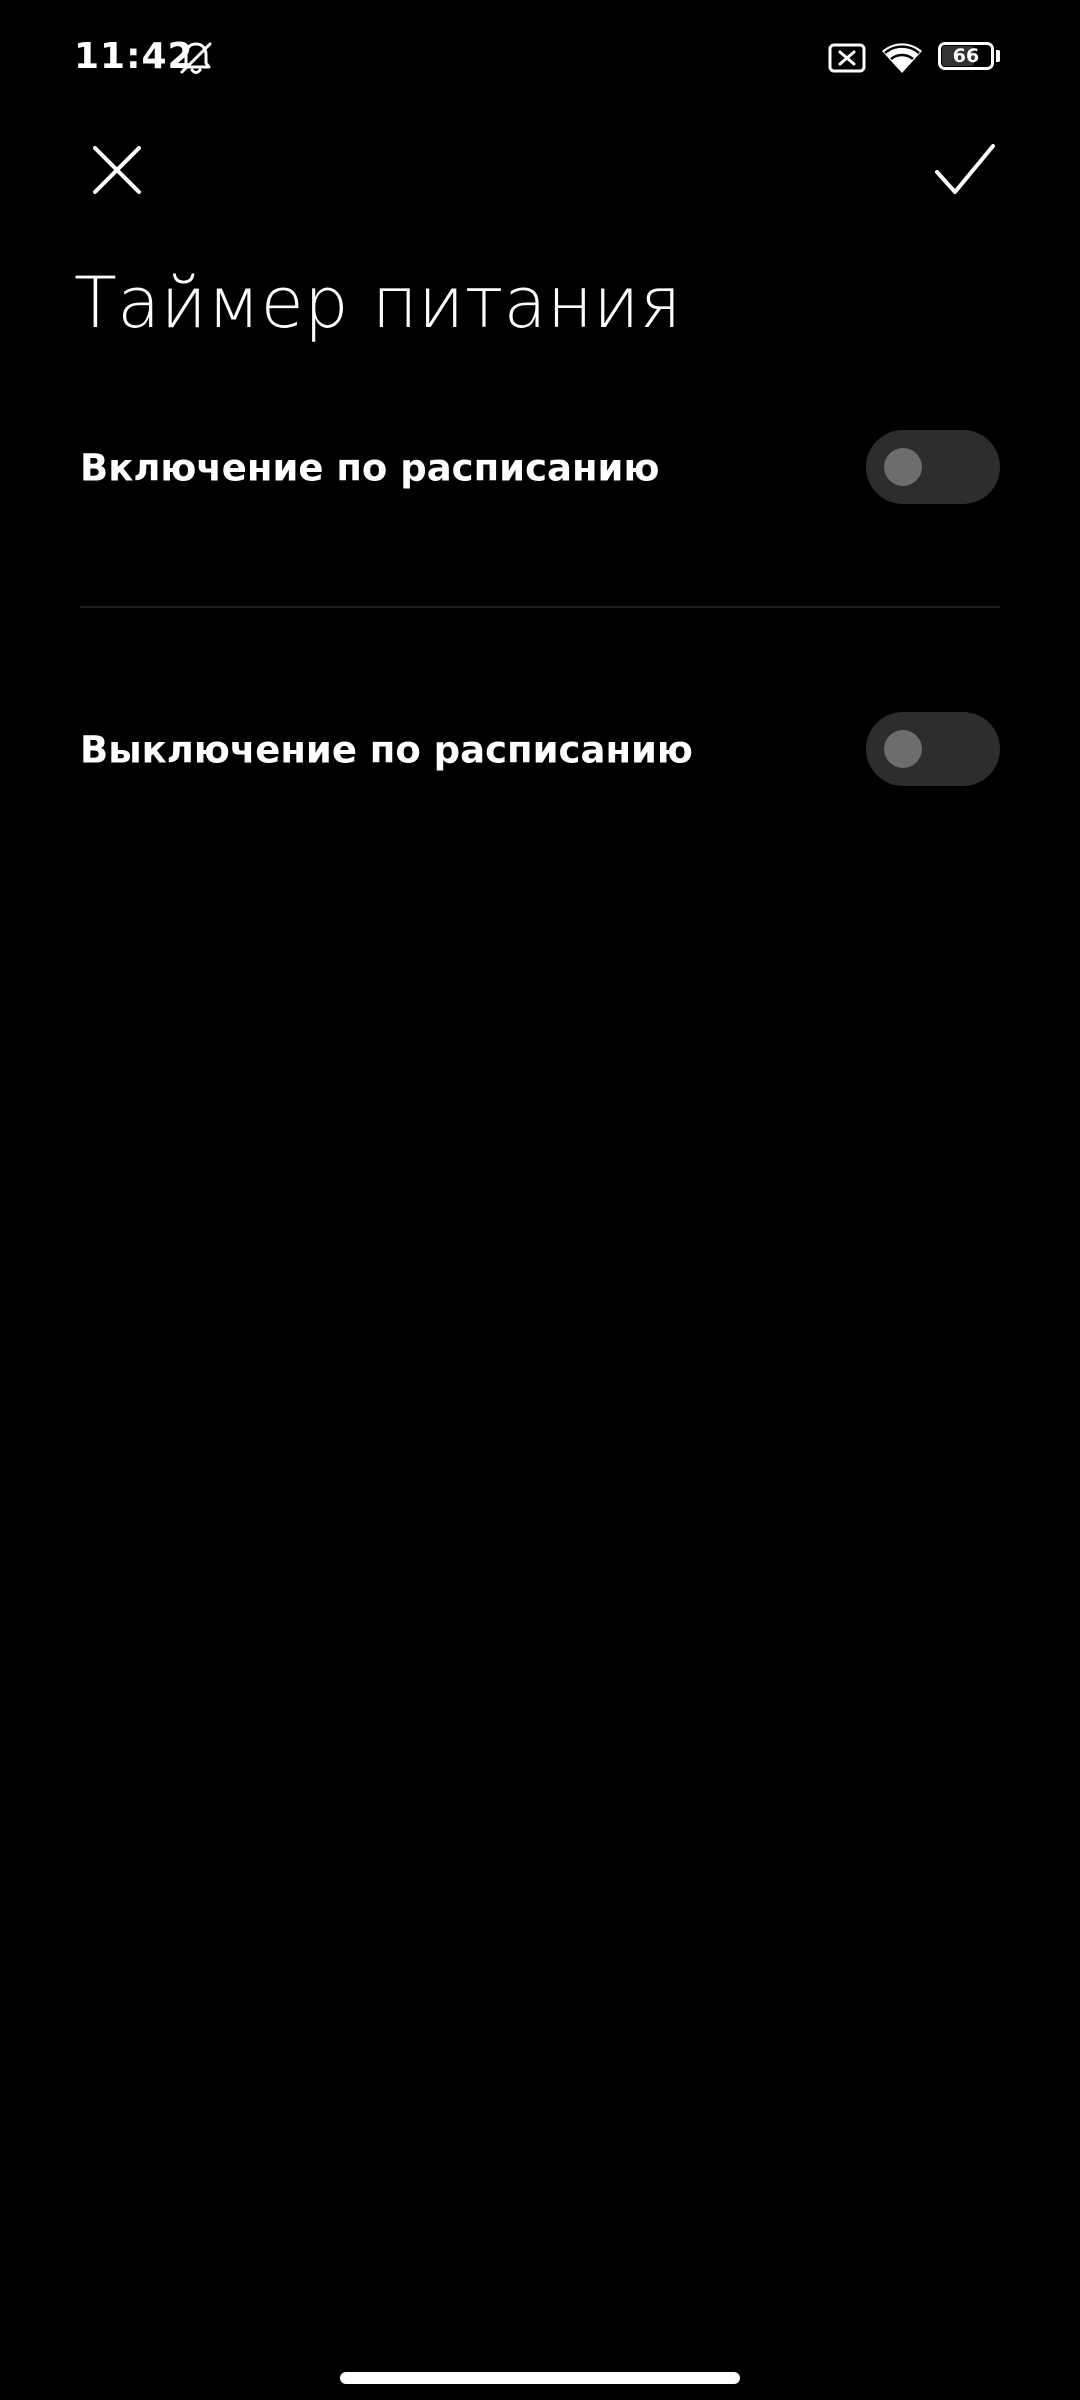 This screenshot has width=1080, height=2400. I want to click on bell-off-icon, so click(196, 58).